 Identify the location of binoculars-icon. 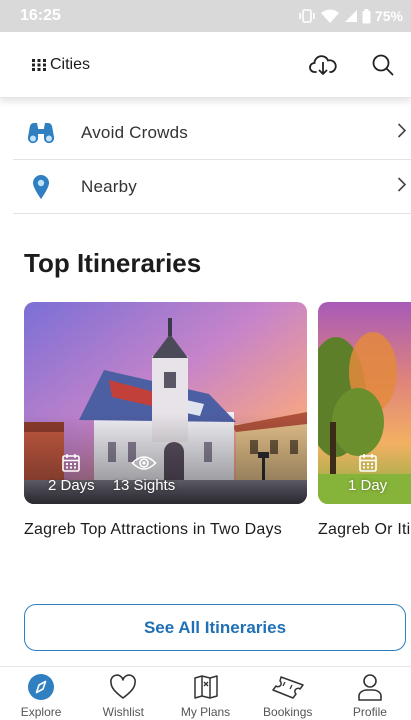
(41, 133).